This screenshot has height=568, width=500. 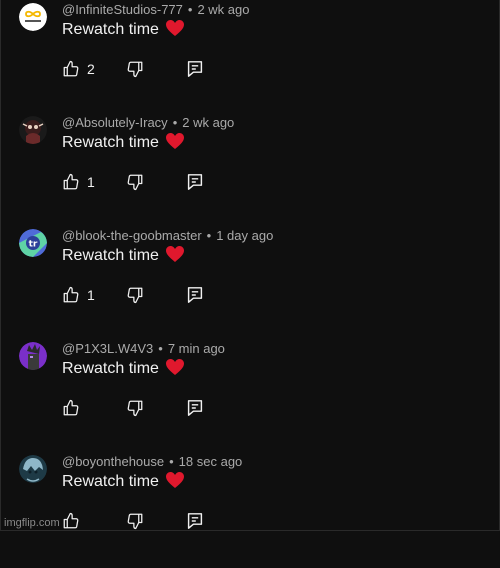 I want to click on comment-time: 1 day ago, so click(x=244, y=235).